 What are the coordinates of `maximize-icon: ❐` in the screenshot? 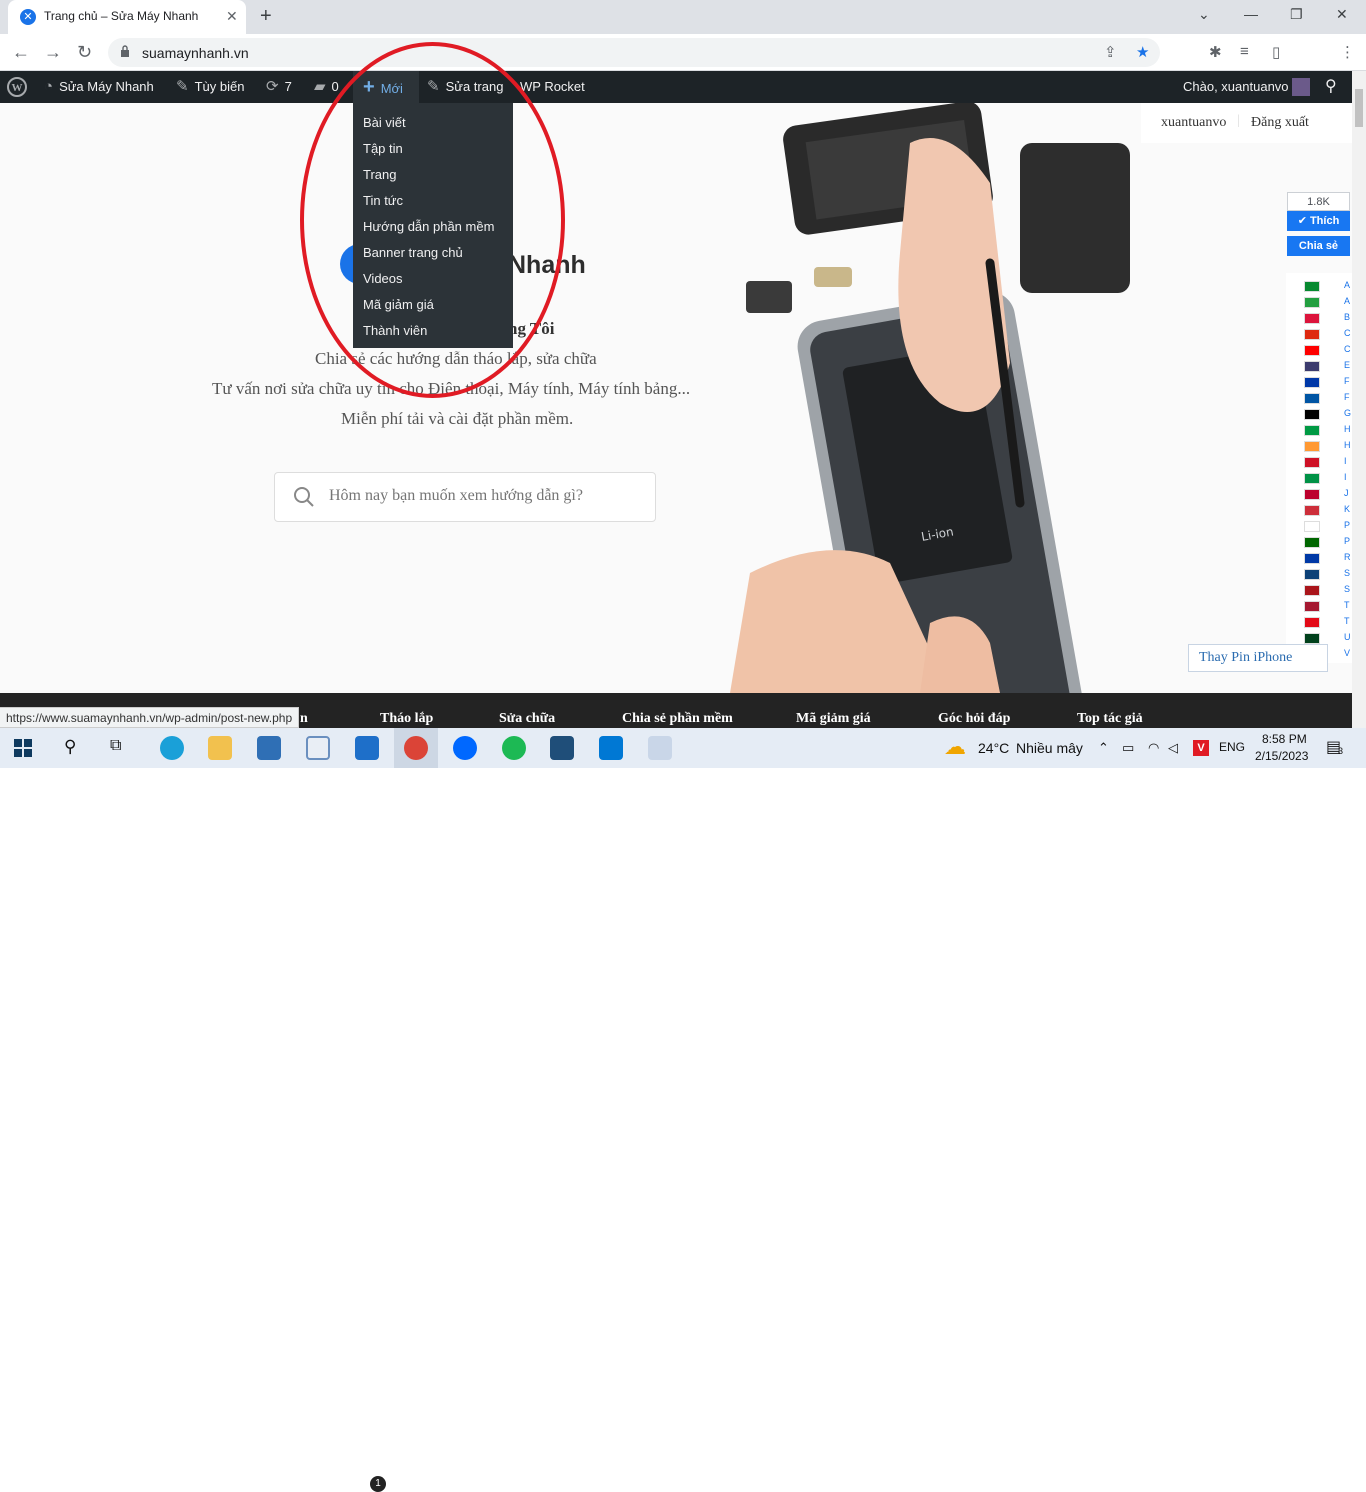 It's located at (1296, 14).